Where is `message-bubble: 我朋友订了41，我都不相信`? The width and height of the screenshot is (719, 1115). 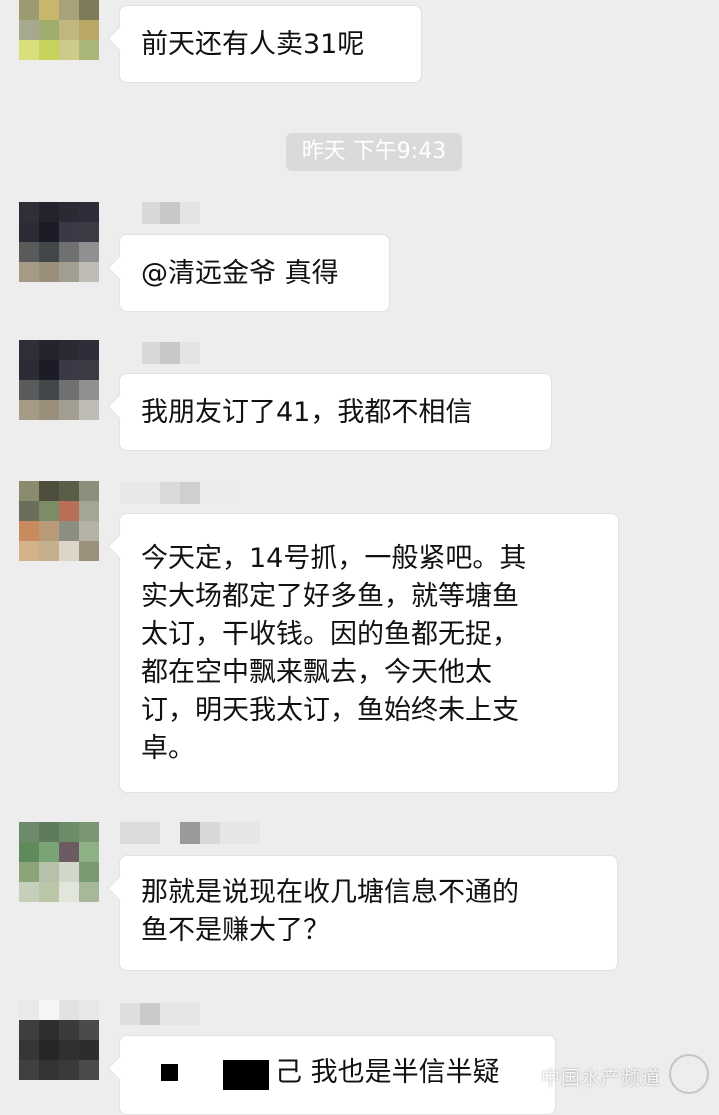
message-bubble: 我朋友订了41，我都不相信 is located at coordinates (335, 412).